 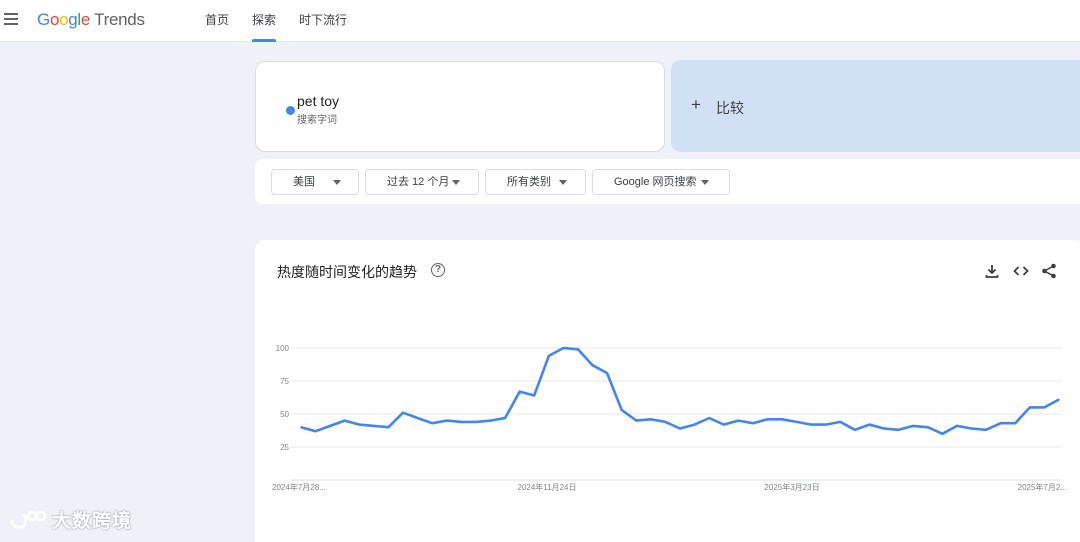 I want to click on nav-home: 首页, so click(x=217, y=21).